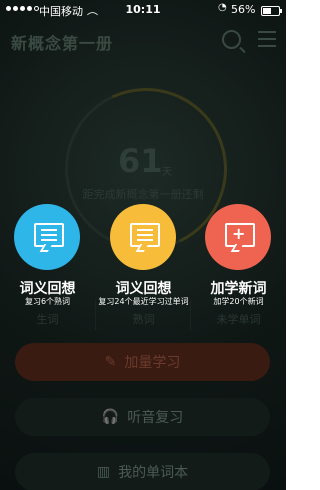 The height and width of the screenshot is (490, 320). What do you see at coordinates (62, 43) in the screenshot?
I see `page-title: 新概念第一册` at bounding box center [62, 43].